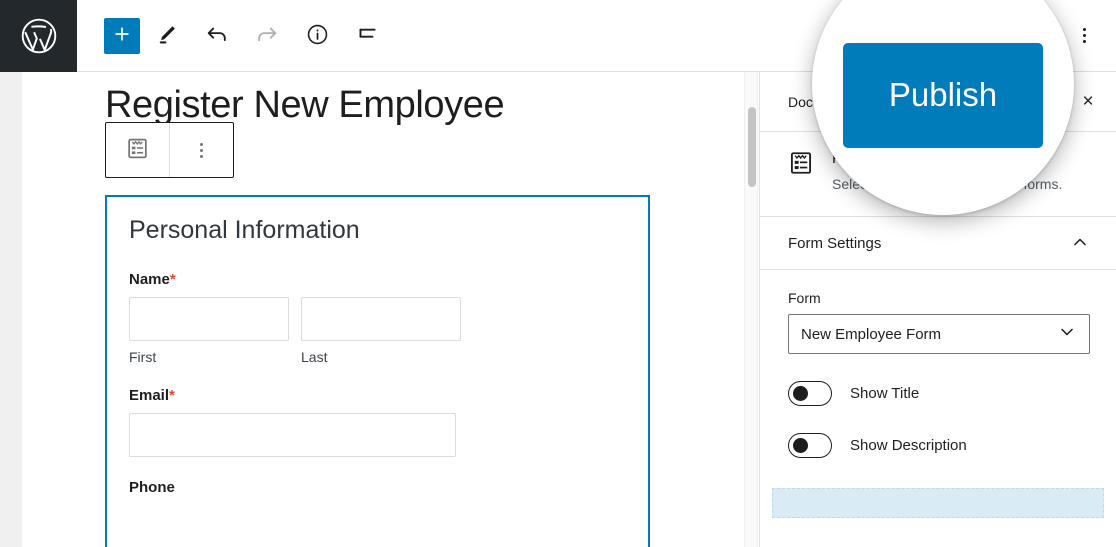  I want to click on chevron-down-icon, so click(1067, 334).